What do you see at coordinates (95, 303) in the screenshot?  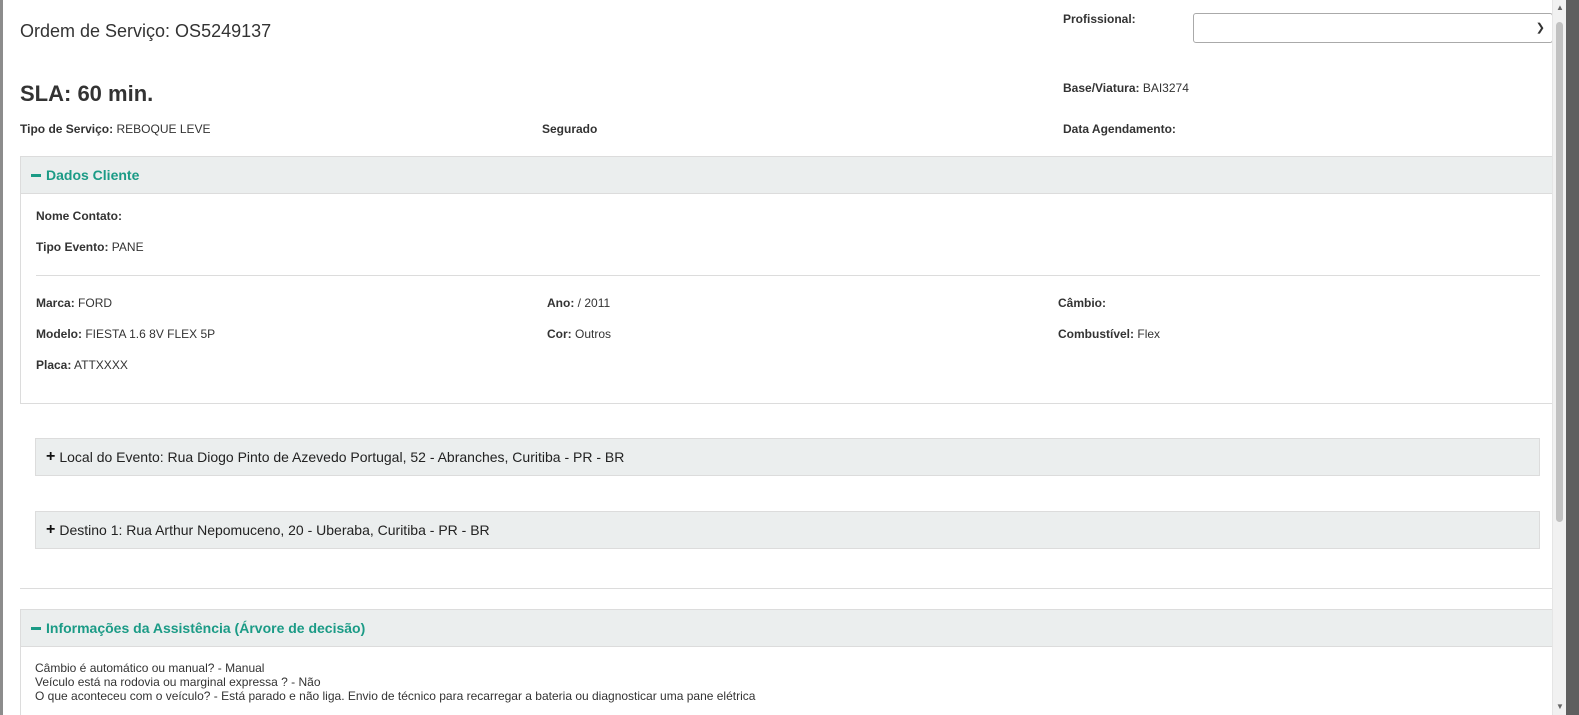 I see `marca-value: FORD` at bounding box center [95, 303].